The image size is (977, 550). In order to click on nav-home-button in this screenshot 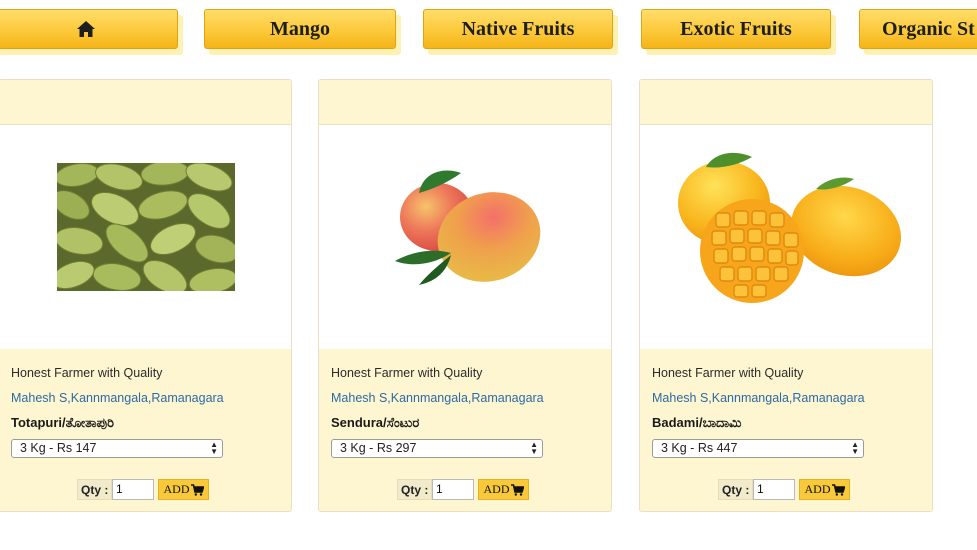, I will do `click(89, 29)`.